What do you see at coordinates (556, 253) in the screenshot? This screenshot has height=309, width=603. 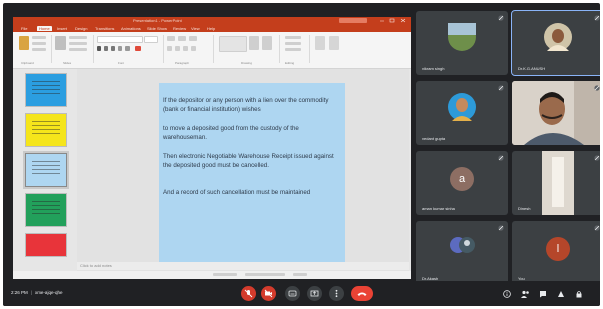 I see `participant-tile-self: l You` at bounding box center [556, 253].